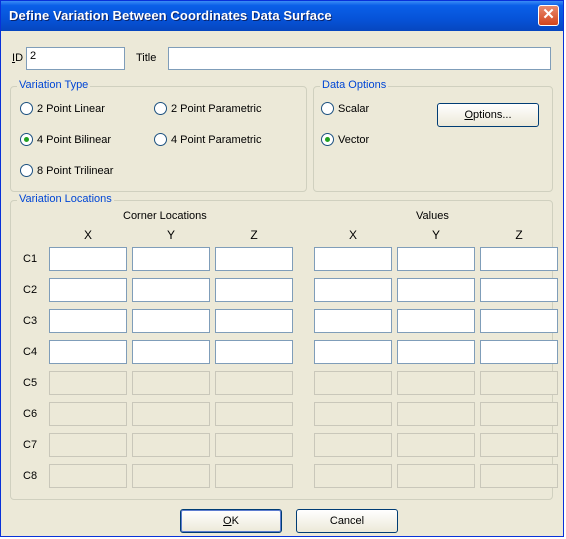  I want to click on c6-corner-z-input, so click(254, 414).